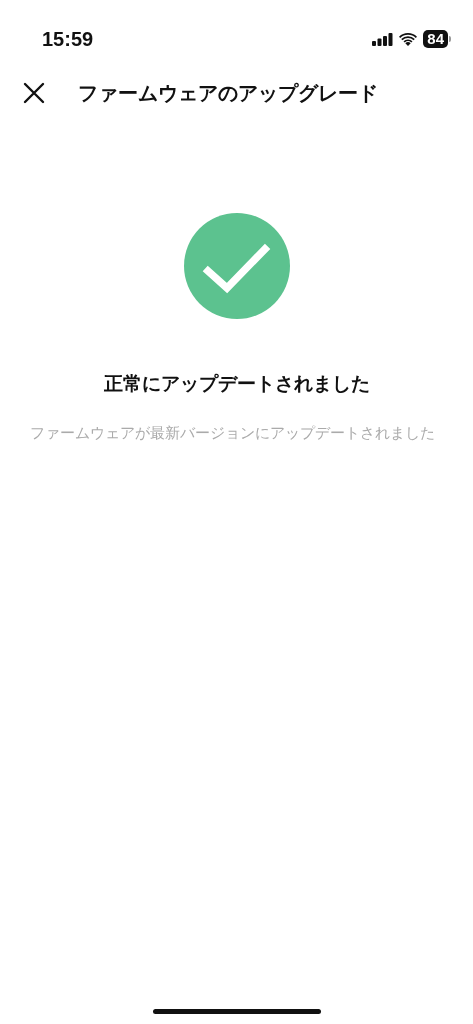  What do you see at coordinates (408, 39) in the screenshot?
I see `wifi-icon` at bounding box center [408, 39].